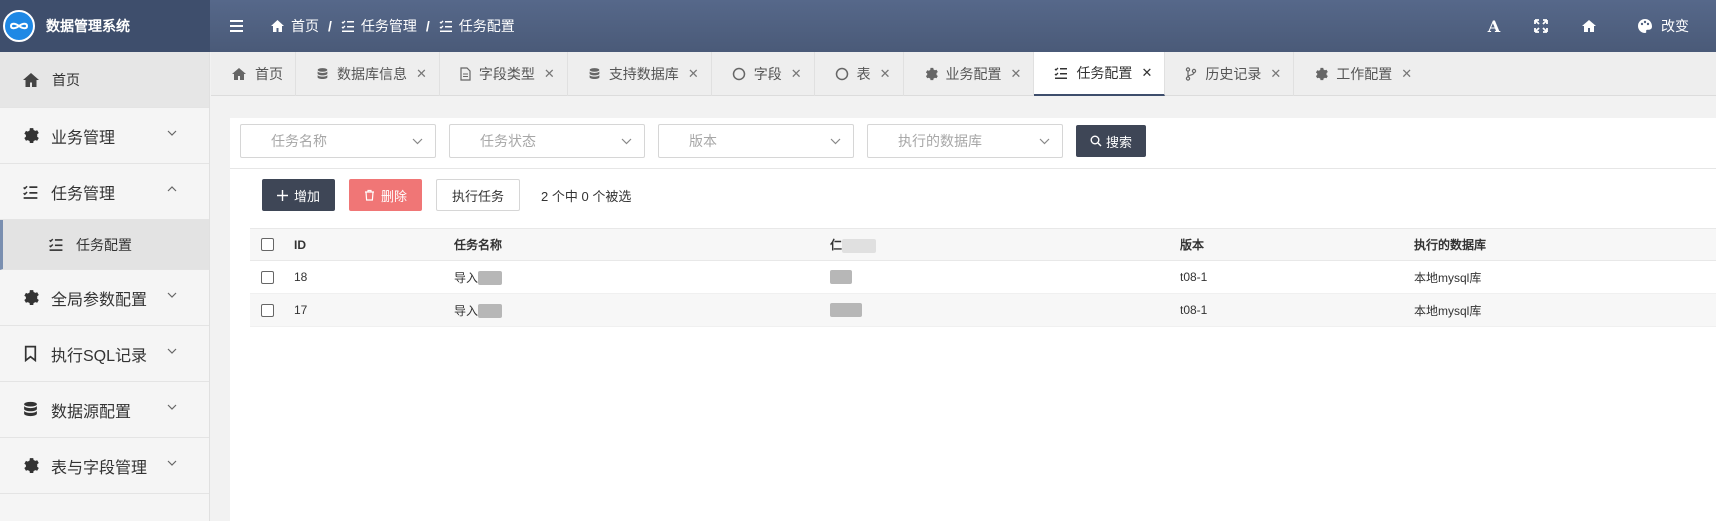 Image resolution: width=1716 pixels, height=521 pixels. I want to click on table-row: 17 导入 t08-1 本地mysql库, so click(983, 310).